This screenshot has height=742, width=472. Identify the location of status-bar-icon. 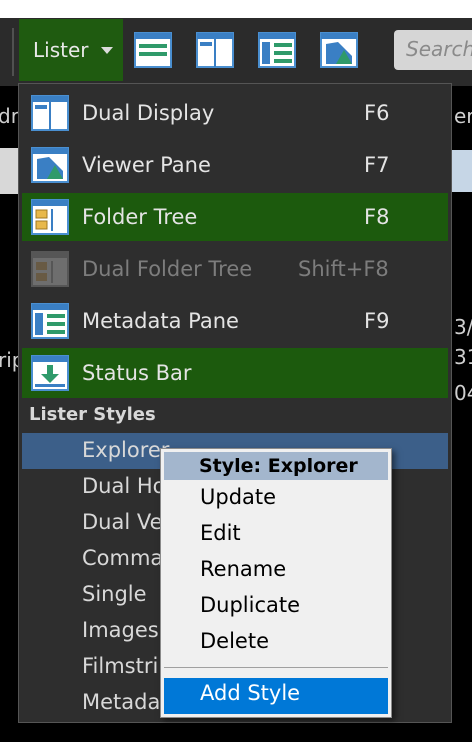
(50, 373).